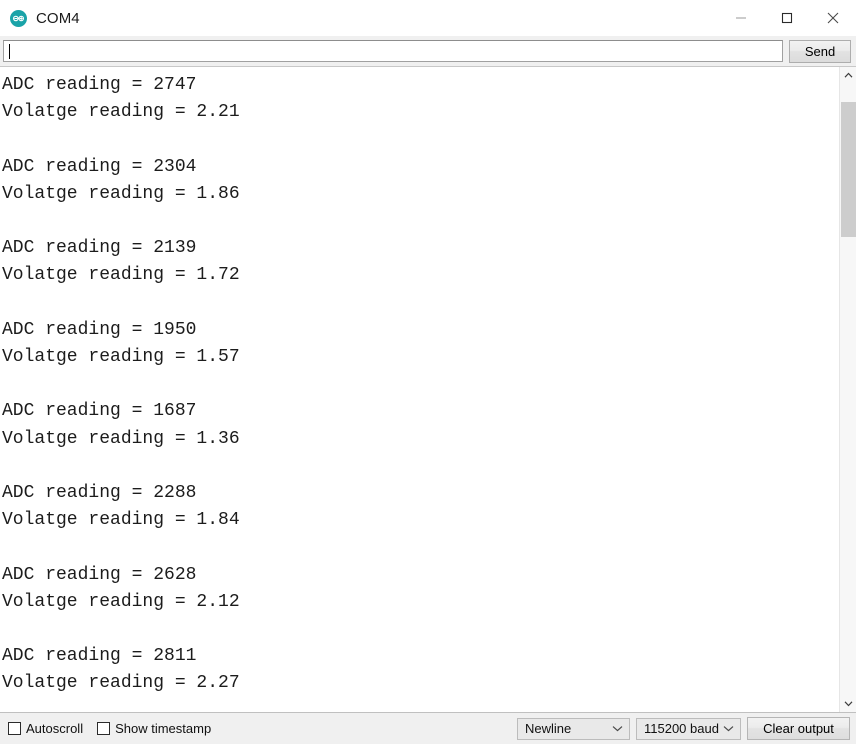 Image resolution: width=856 pixels, height=744 pixels. I want to click on close-button, so click(833, 18).